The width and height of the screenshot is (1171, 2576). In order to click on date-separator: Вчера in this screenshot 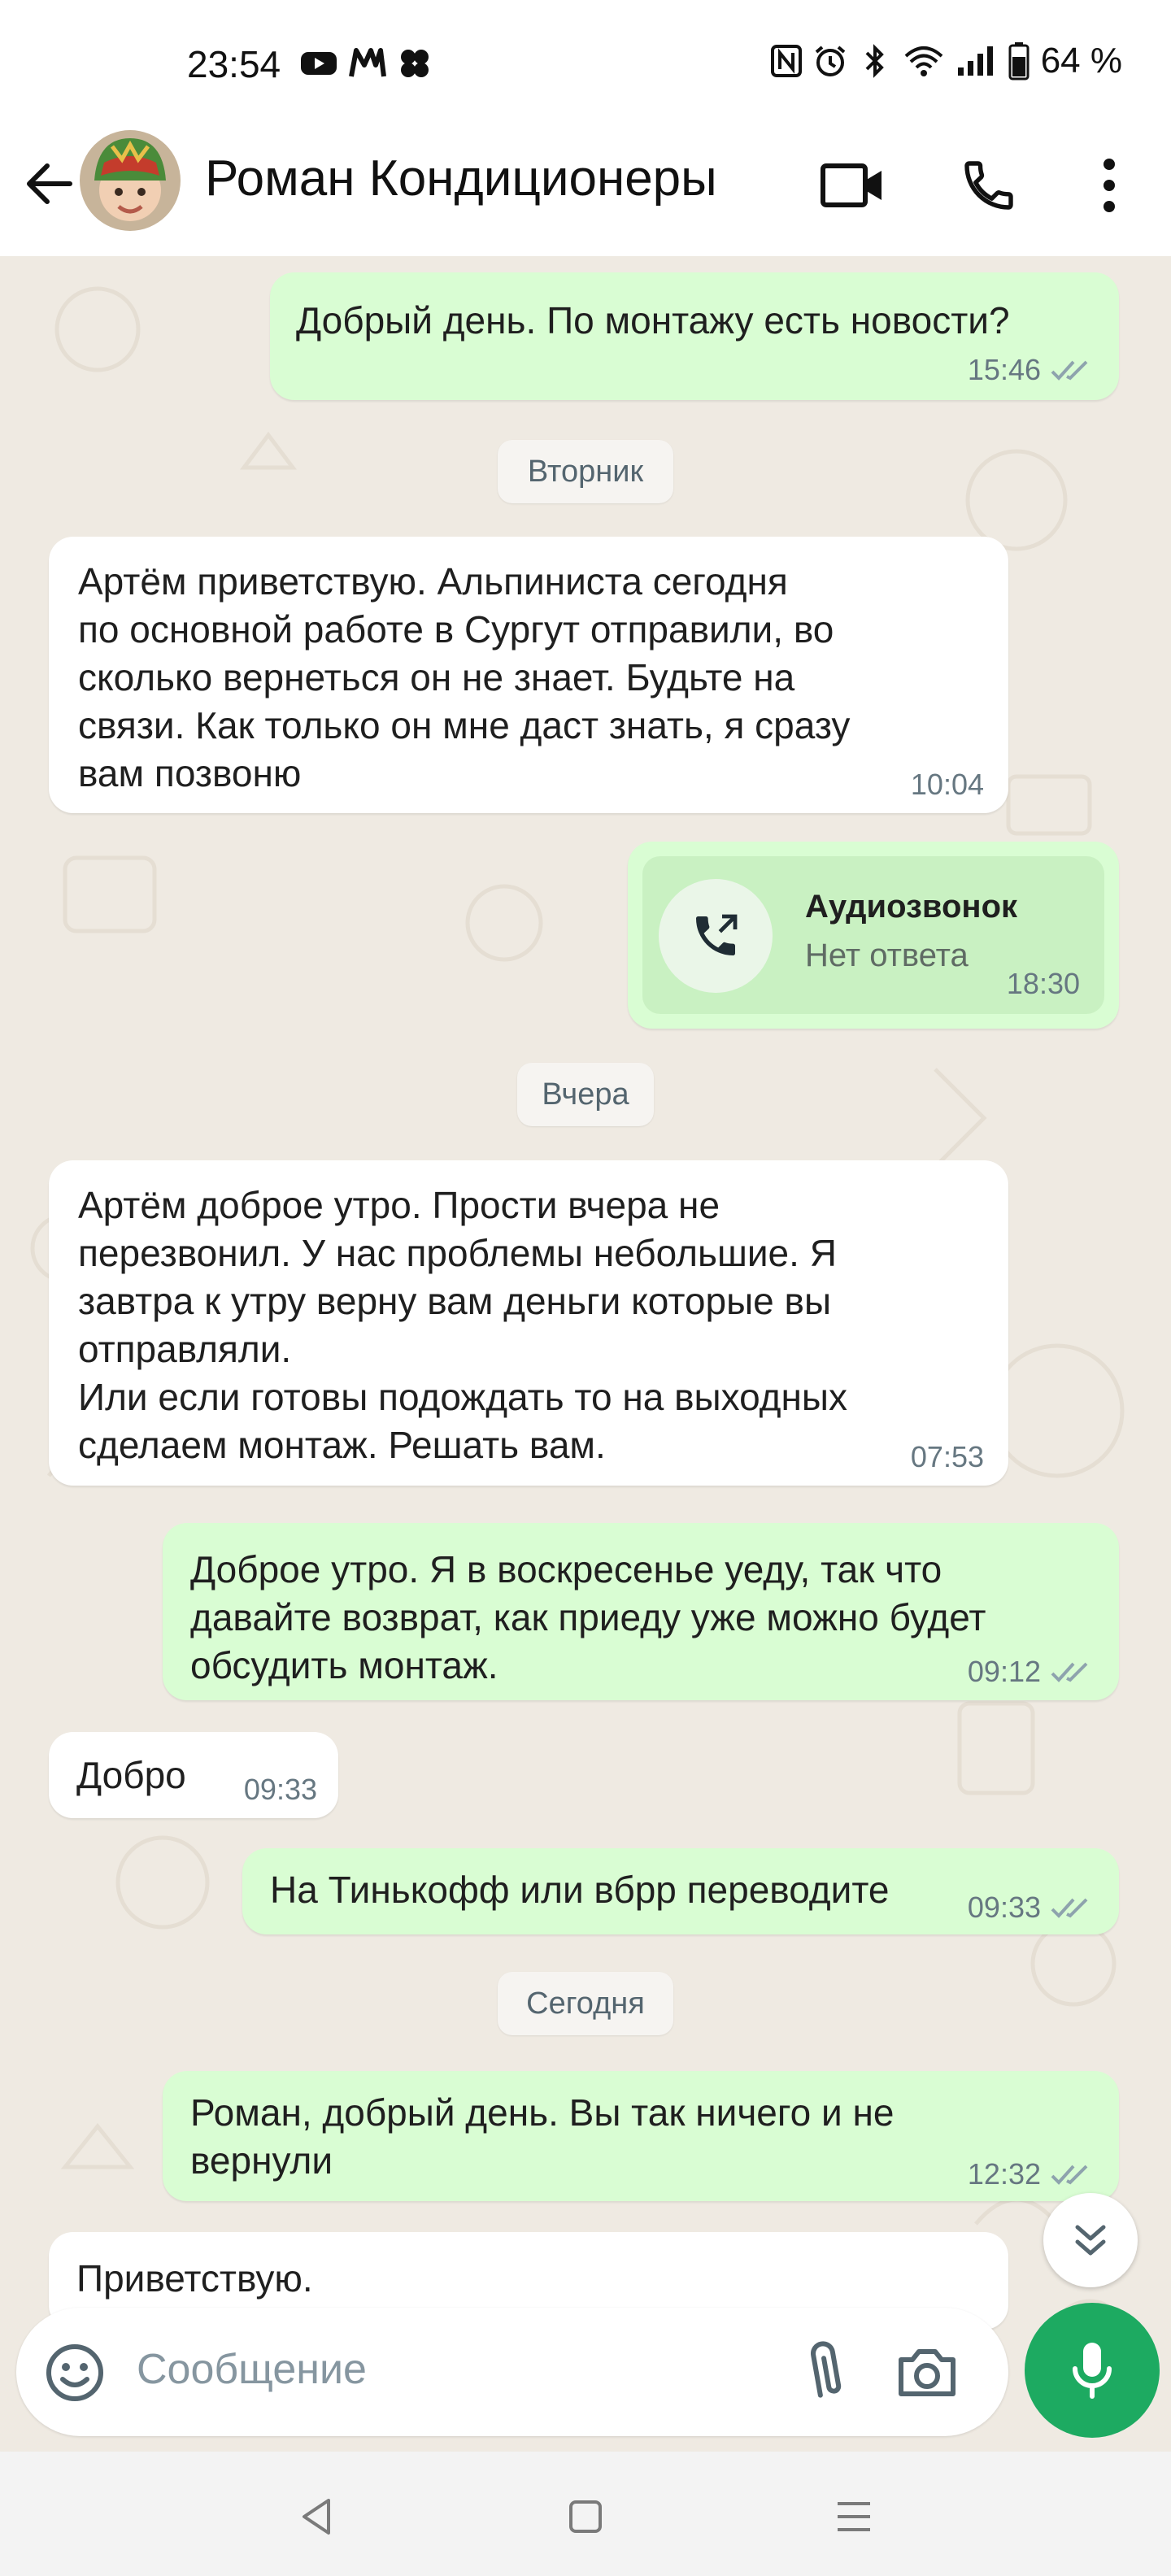, I will do `click(585, 1094)`.